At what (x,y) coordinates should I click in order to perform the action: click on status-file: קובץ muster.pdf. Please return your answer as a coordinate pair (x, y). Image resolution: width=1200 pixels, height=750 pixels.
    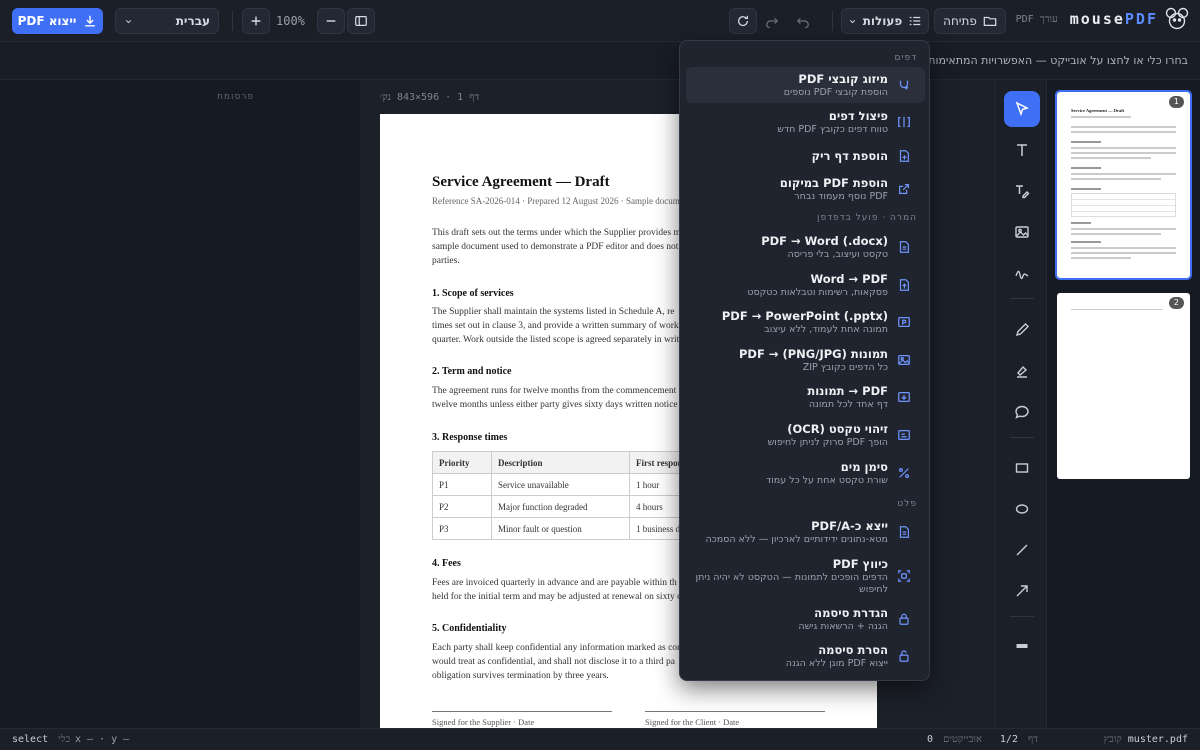
    Looking at the image, I should click on (1145, 739).